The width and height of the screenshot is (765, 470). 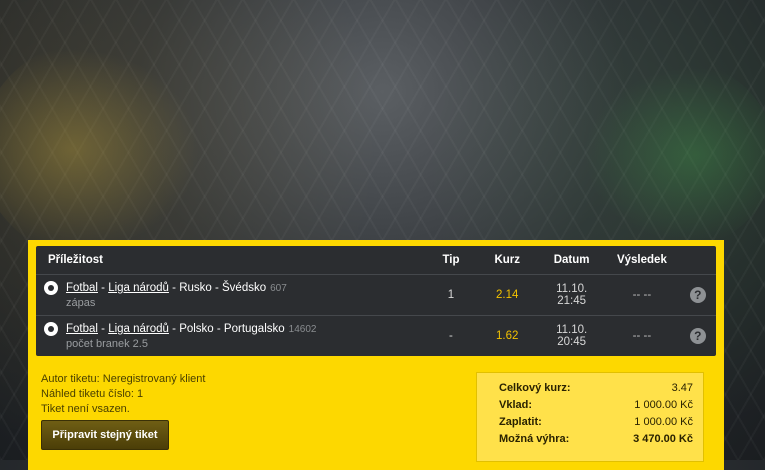 I want to click on match-name: Rusko - Švédsko, so click(x=223, y=288).